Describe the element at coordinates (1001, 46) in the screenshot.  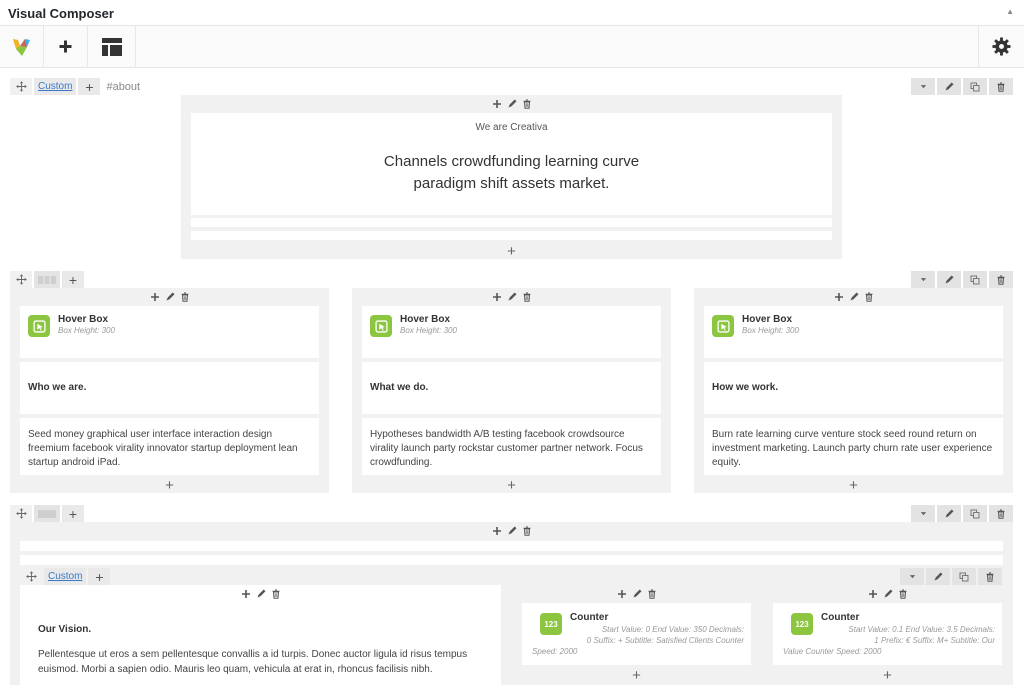
I see `settings-gear-icon` at that location.